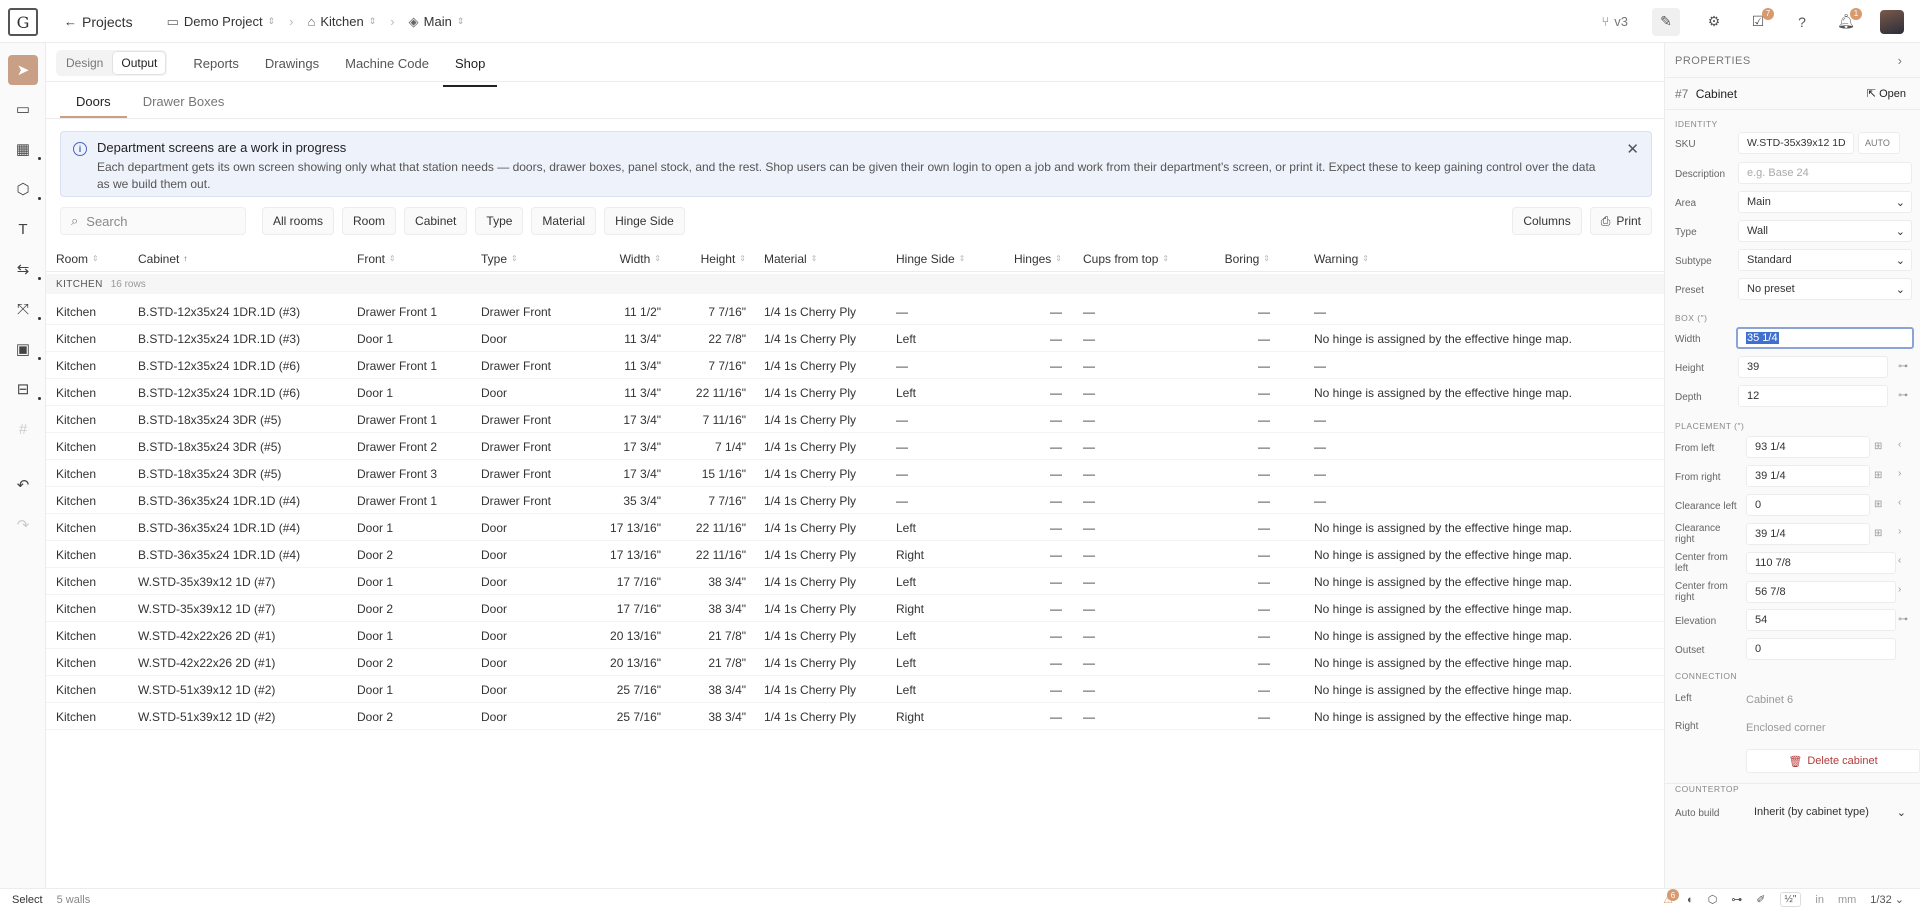  Describe the element at coordinates (1849, 19) in the screenshot. I see `bell-icon: 🔔︎ 1` at that location.